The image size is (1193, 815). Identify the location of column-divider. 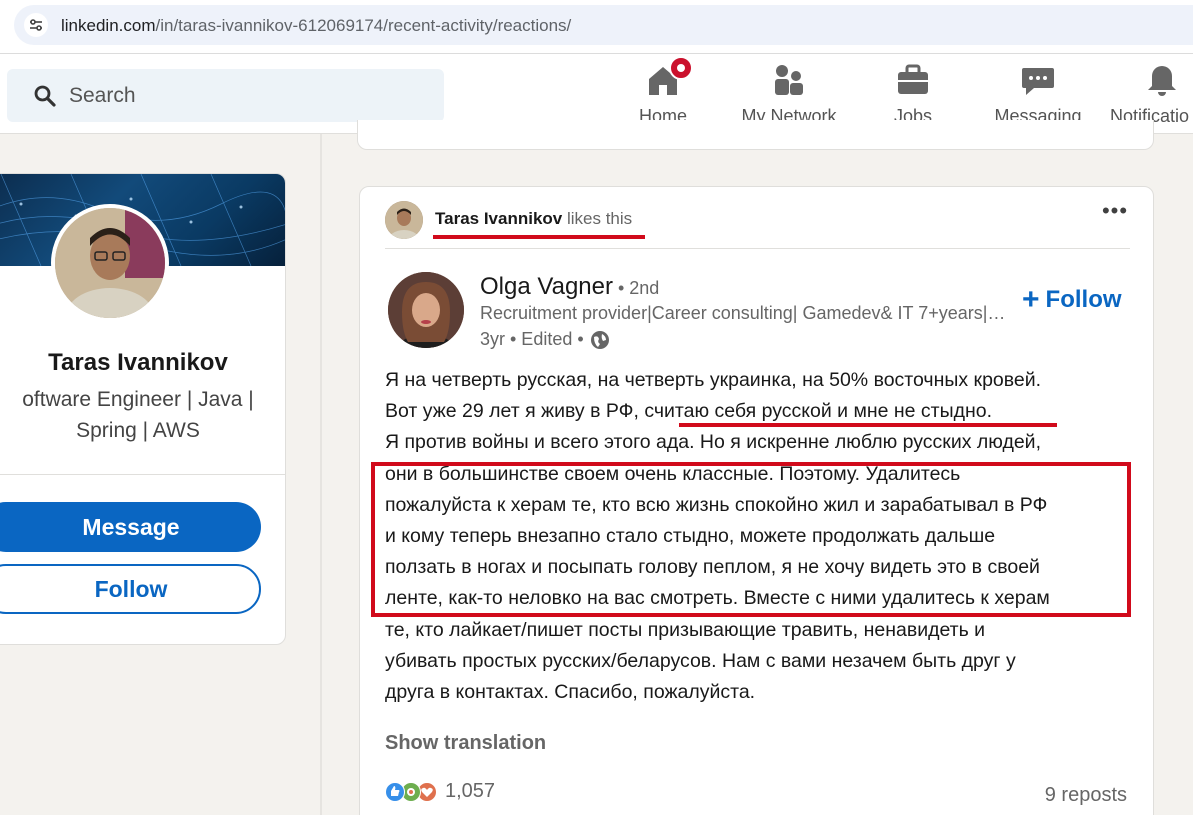
(321, 474).